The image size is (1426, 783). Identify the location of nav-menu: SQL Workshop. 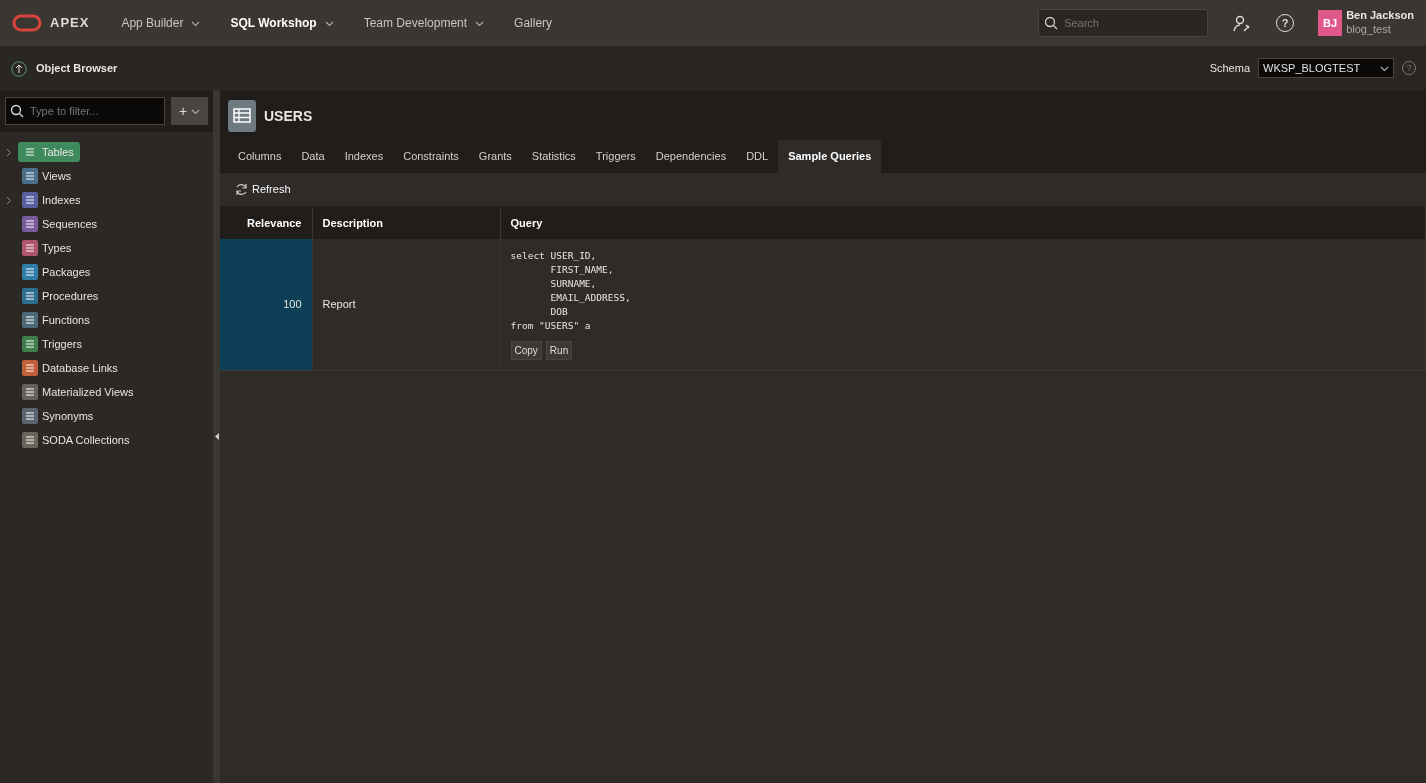
(282, 23).